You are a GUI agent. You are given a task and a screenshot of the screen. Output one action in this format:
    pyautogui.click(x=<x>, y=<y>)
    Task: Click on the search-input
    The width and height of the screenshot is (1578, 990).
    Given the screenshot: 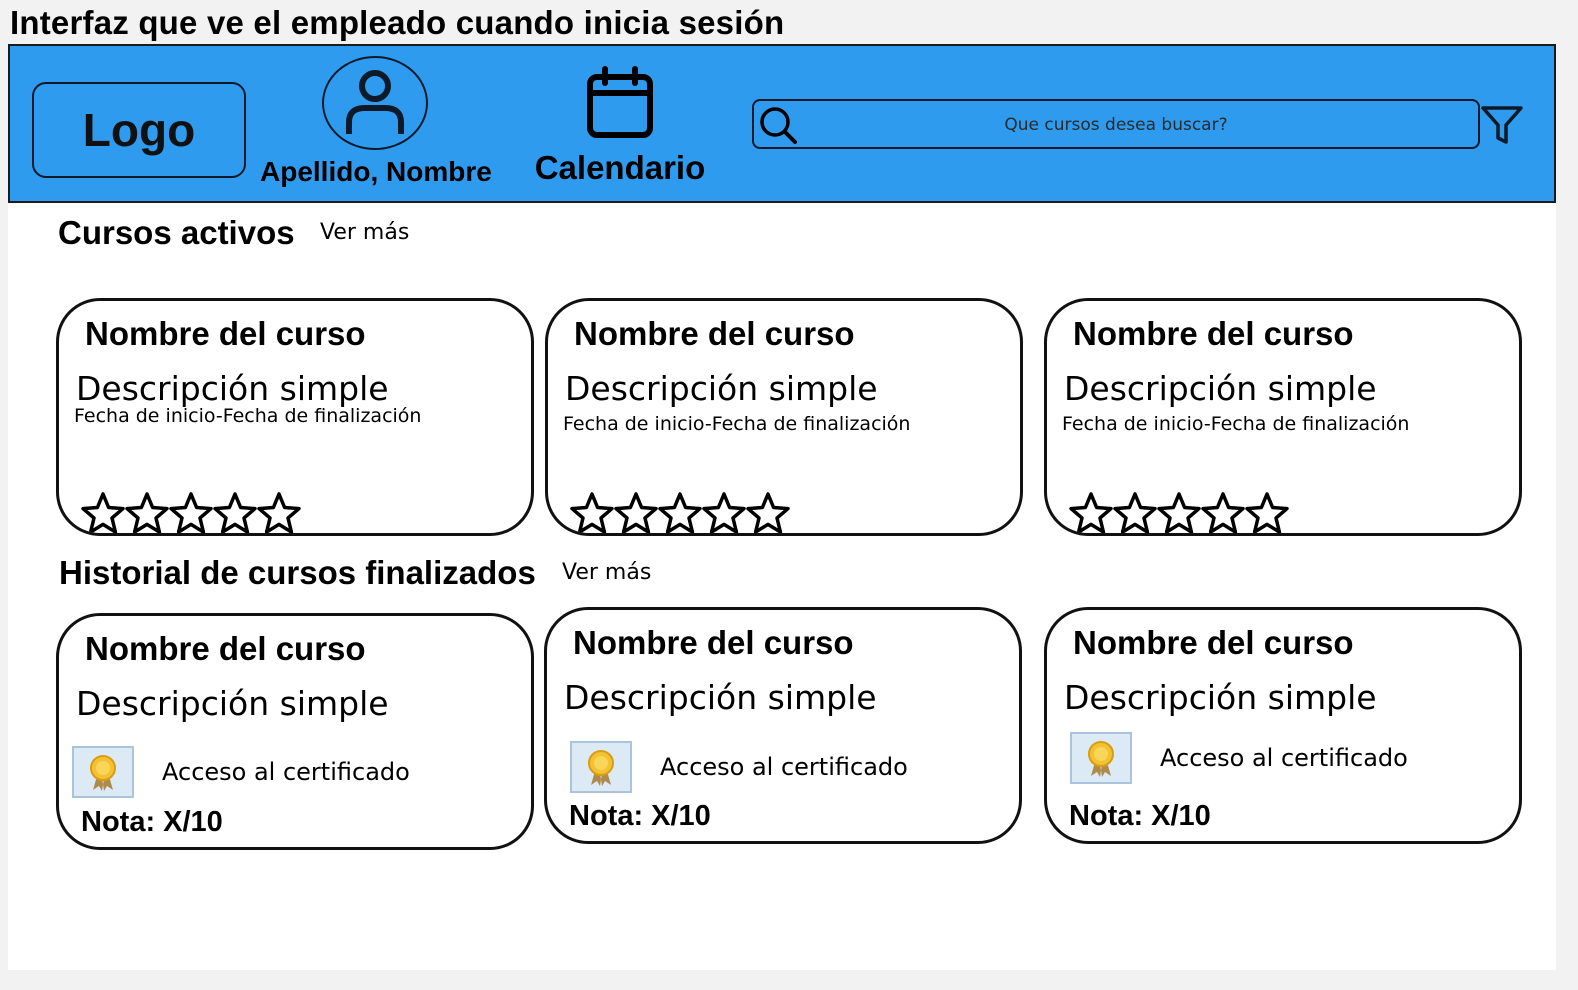 What is the action you would take?
    pyautogui.click(x=1116, y=125)
    